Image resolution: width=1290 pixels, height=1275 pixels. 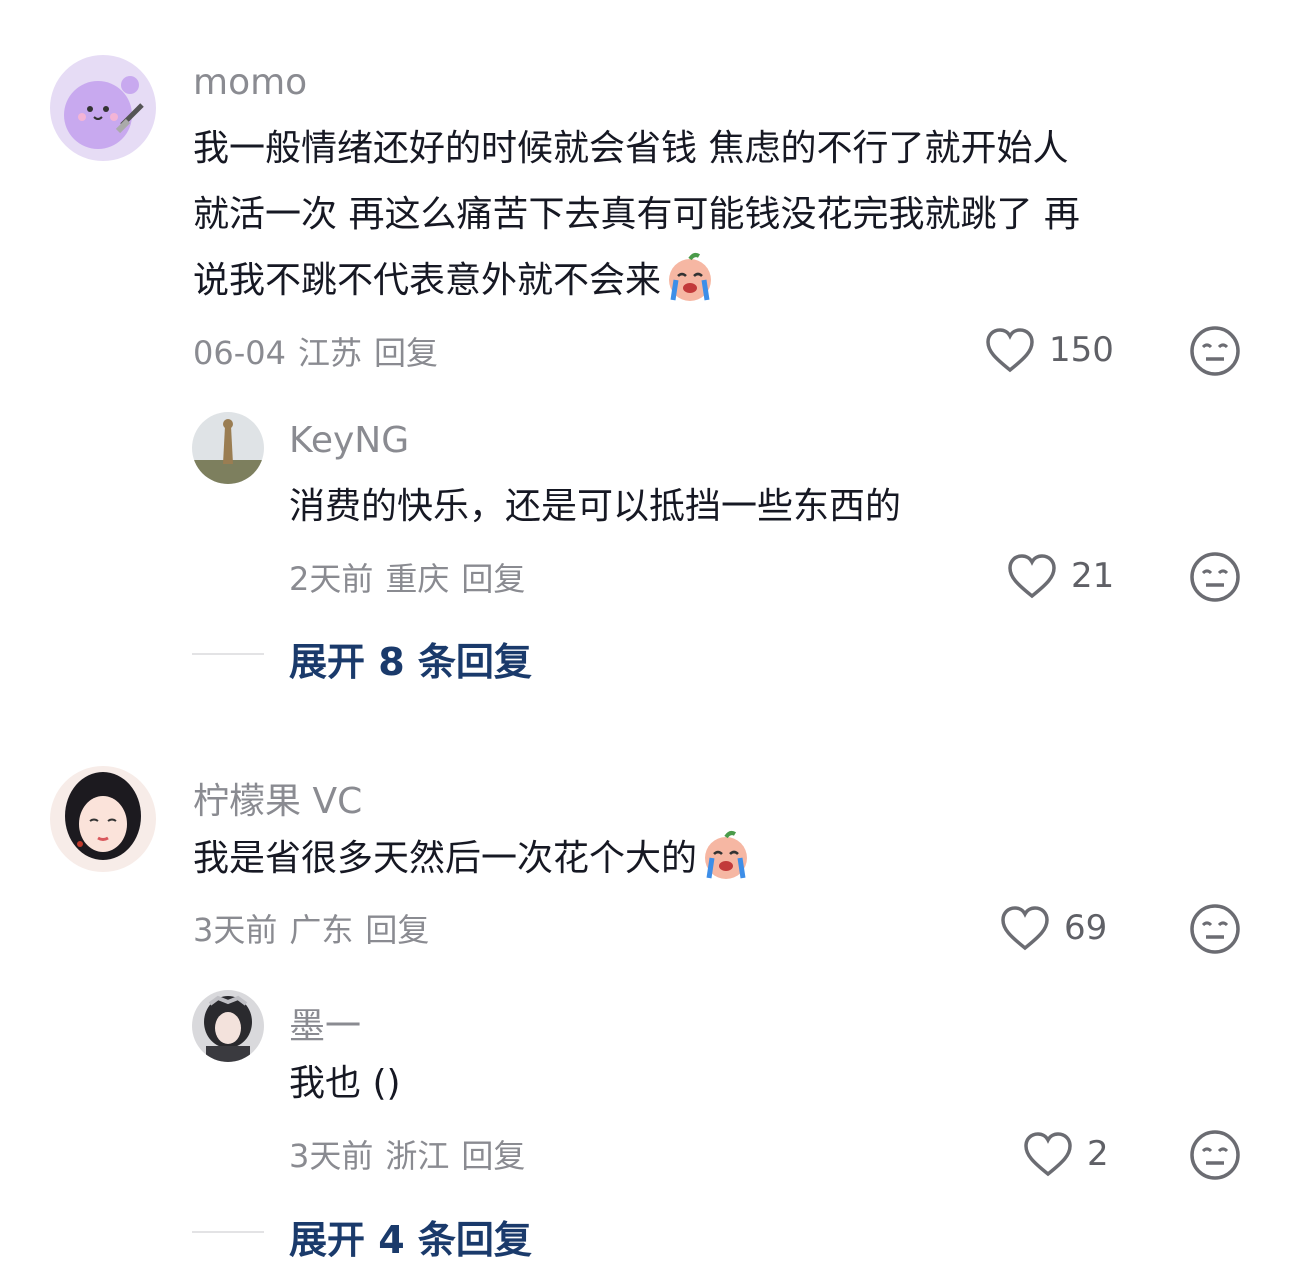 What do you see at coordinates (329, 353) in the screenshot?
I see `comment-location: 江苏` at bounding box center [329, 353].